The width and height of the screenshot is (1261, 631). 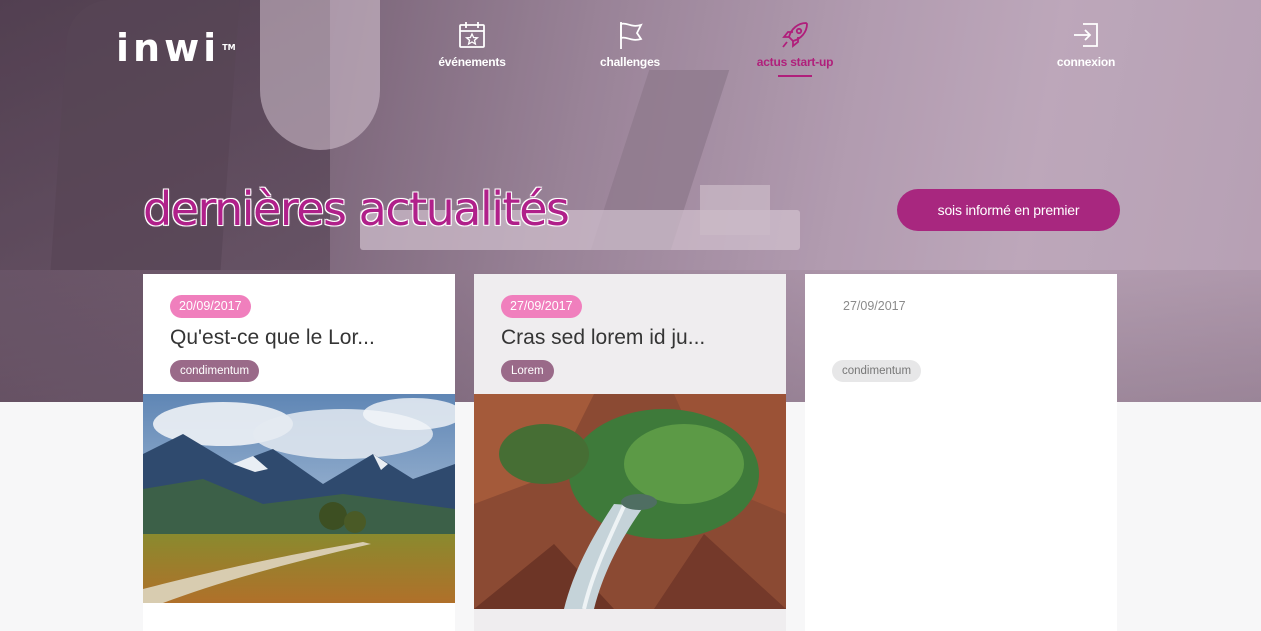 I want to click on article-tag: Lorem, so click(x=527, y=371).